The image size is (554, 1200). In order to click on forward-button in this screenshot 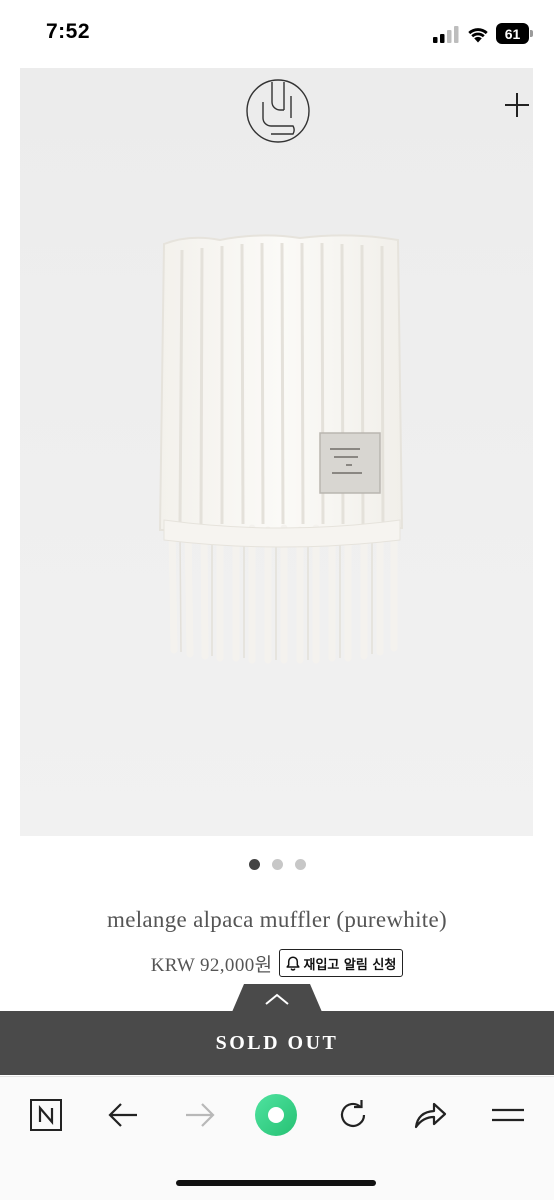, I will do `click(200, 1115)`.